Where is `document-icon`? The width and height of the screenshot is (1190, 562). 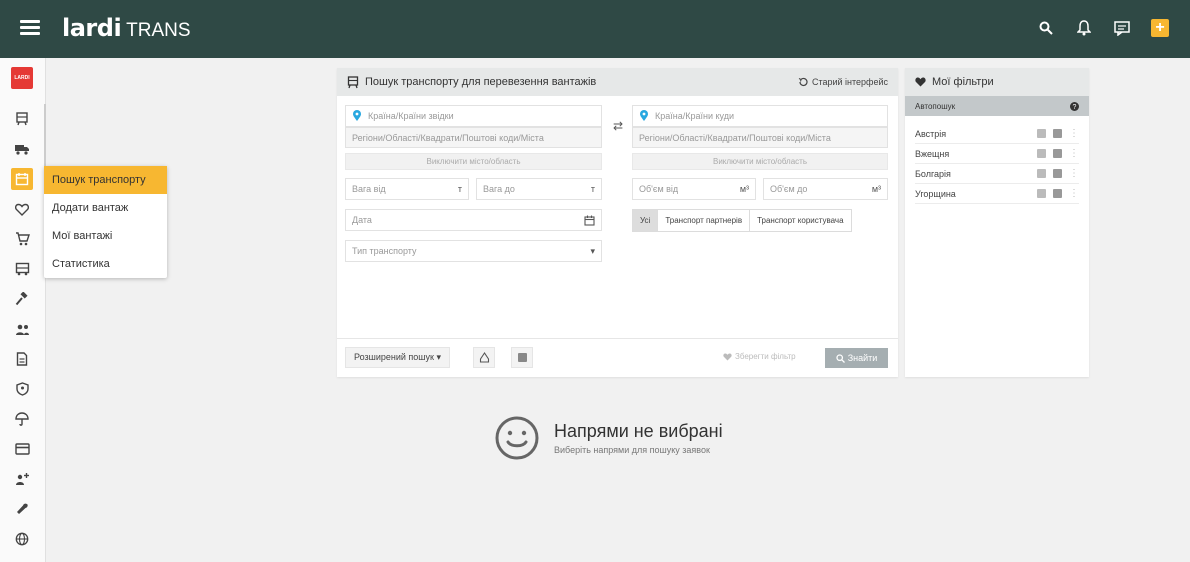
document-icon is located at coordinates (22, 359).